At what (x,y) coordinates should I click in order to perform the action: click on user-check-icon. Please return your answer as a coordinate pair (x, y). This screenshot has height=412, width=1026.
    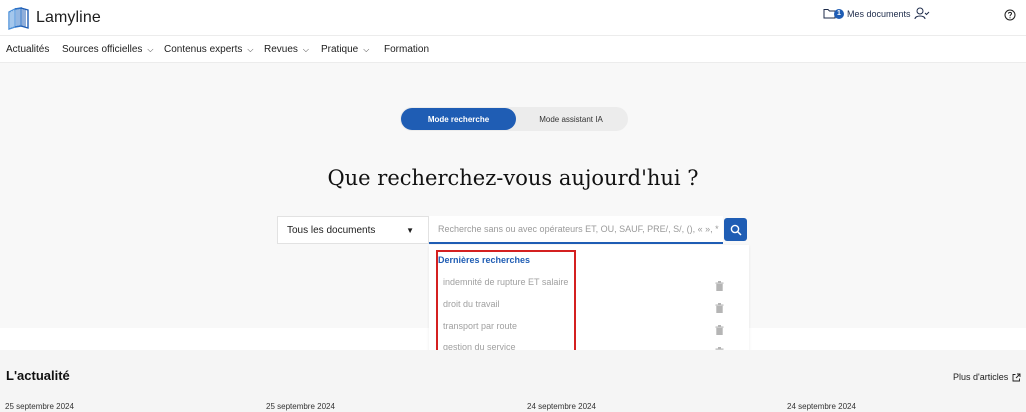
    Looking at the image, I should click on (922, 13).